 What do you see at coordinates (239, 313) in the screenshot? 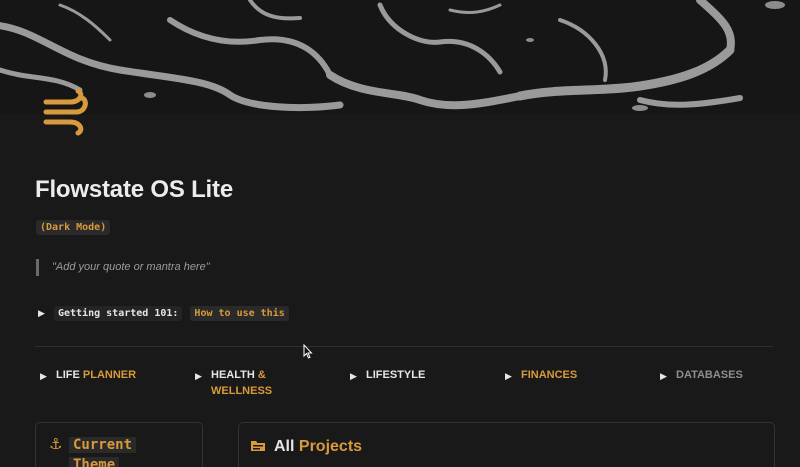
I see `how-to-use-link: How to use this` at bounding box center [239, 313].